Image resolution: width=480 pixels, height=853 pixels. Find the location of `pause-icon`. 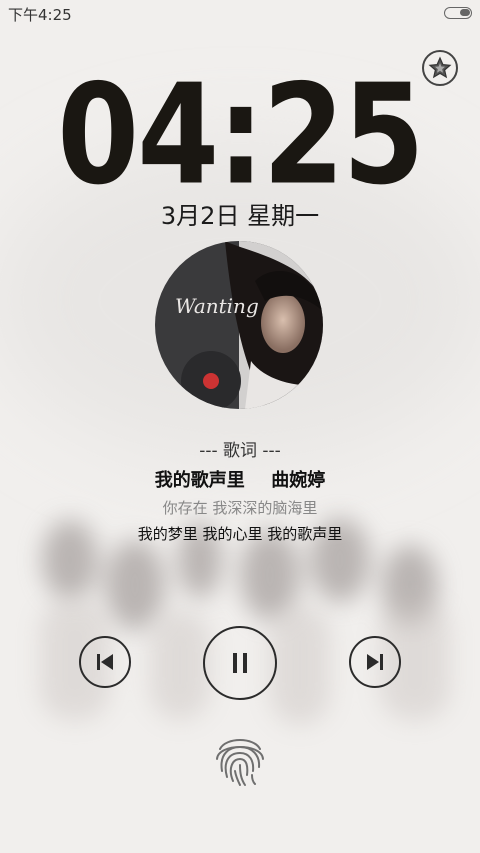

pause-icon is located at coordinates (240, 663).